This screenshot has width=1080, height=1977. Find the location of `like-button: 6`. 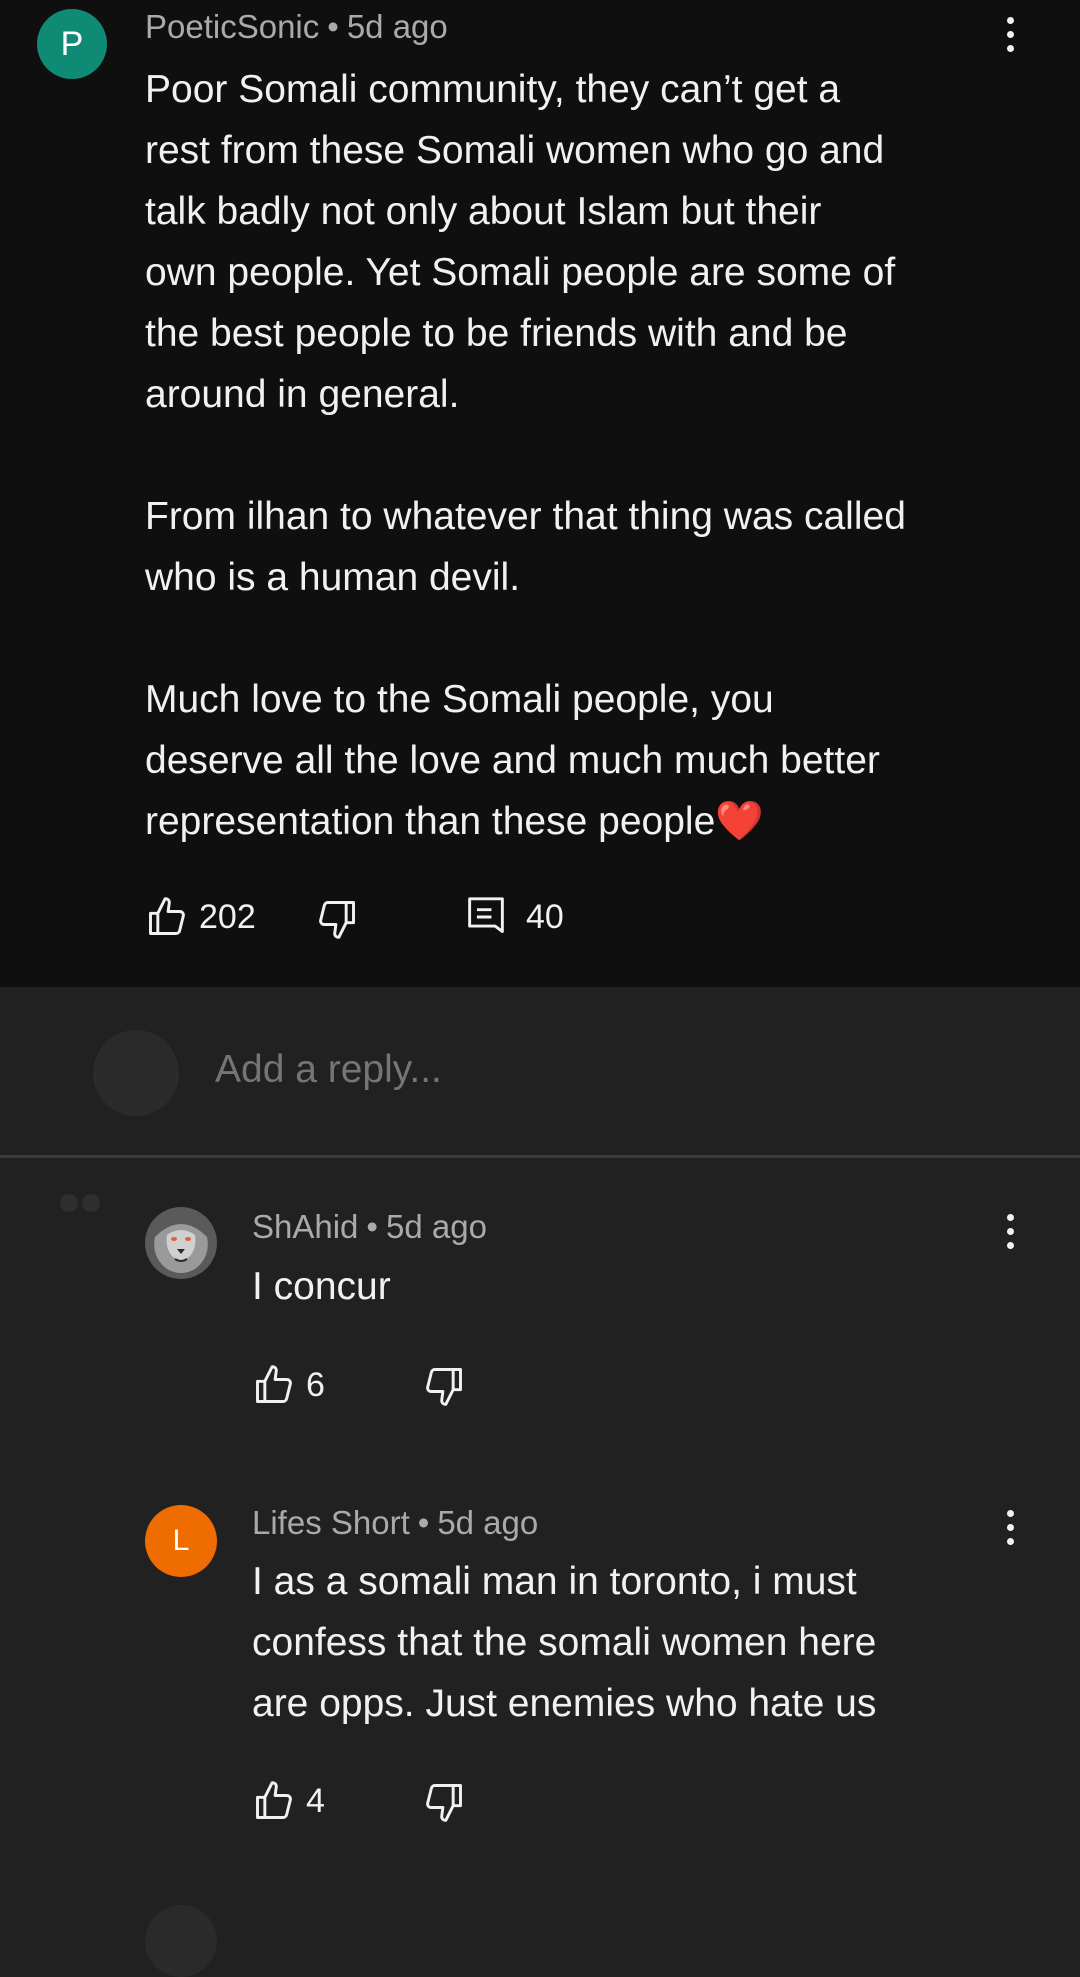

like-button: 6 is located at coordinates (288, 1385).